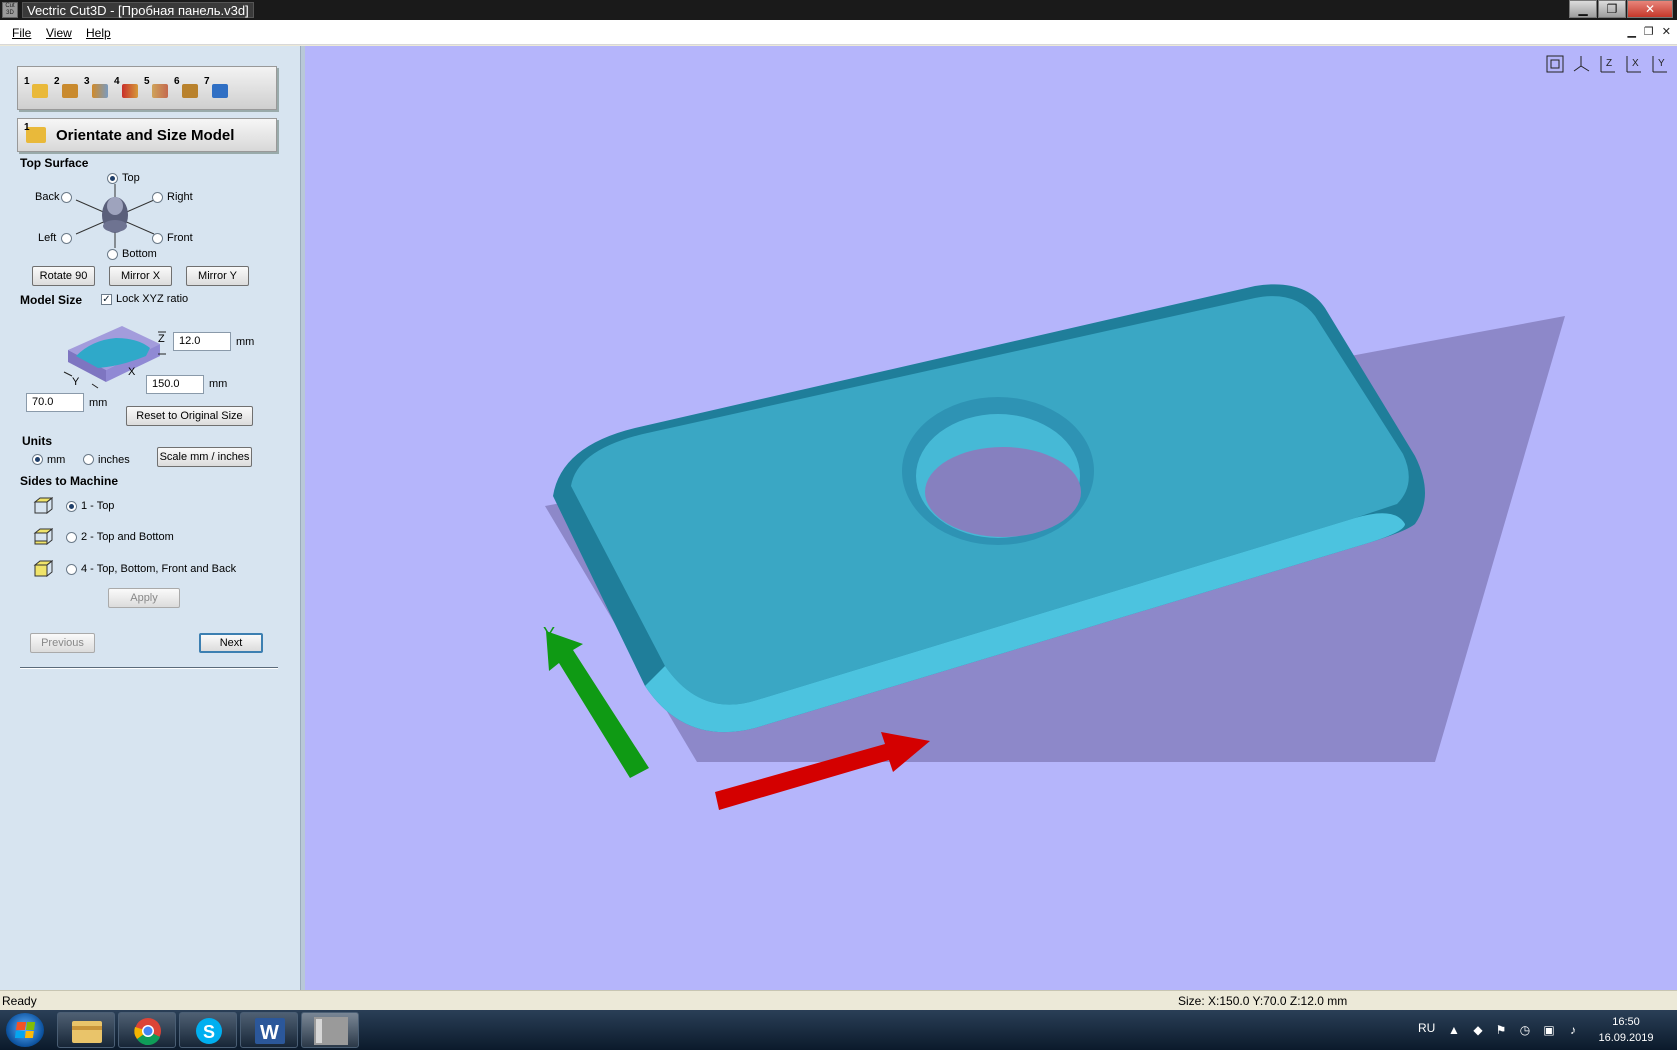 The width and height of the screenshot is (1677, 1050). Describe the element at coordinates (43, 568) in the screenshot. I see `four-sides-icon` at that location.